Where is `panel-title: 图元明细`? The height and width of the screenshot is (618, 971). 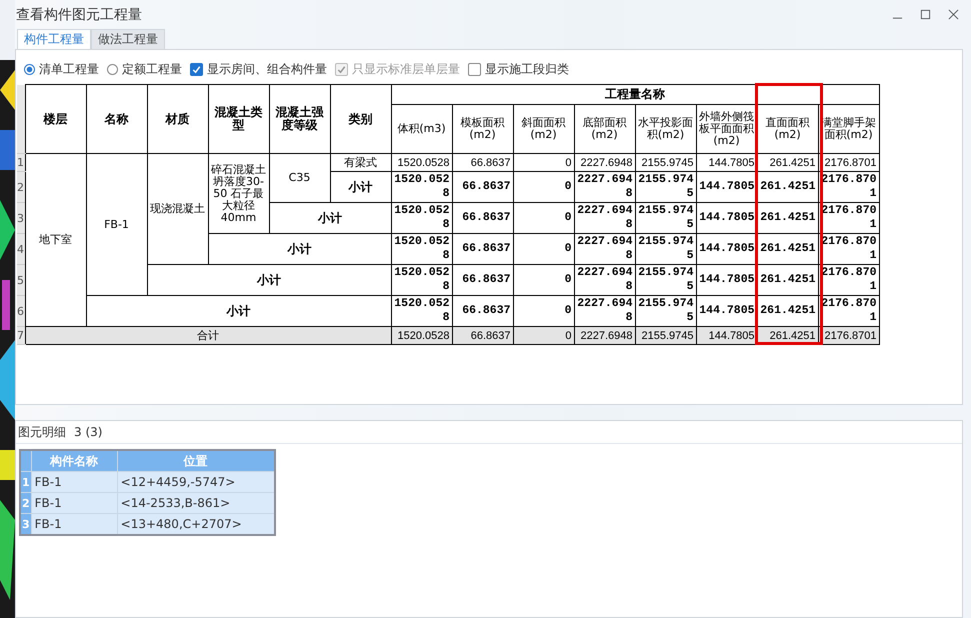
panel-title: 图元明细 is located at coordinates (42, 432).